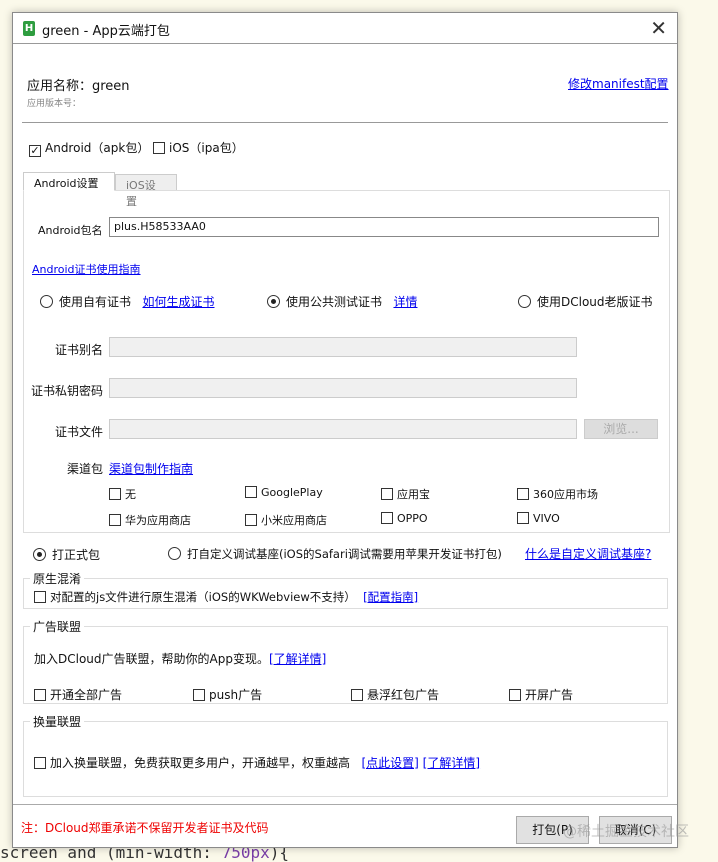 This screenshot has height=862, width=718. Describe the element at coordinates (86, 269) in the screenshot. I see `cert-guide-link: Android证书使用指南` at that location.